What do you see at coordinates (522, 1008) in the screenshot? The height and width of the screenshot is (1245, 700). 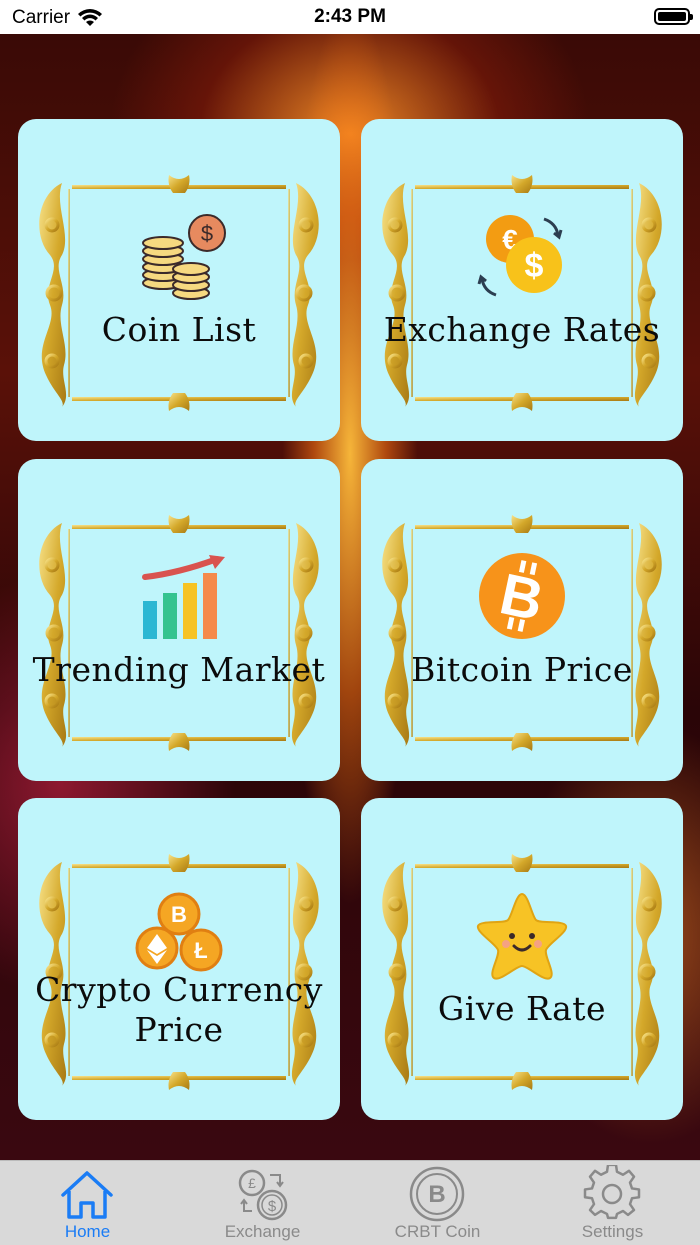 I see `tile-label: Give Rate` at bounding box center [522, 1008].